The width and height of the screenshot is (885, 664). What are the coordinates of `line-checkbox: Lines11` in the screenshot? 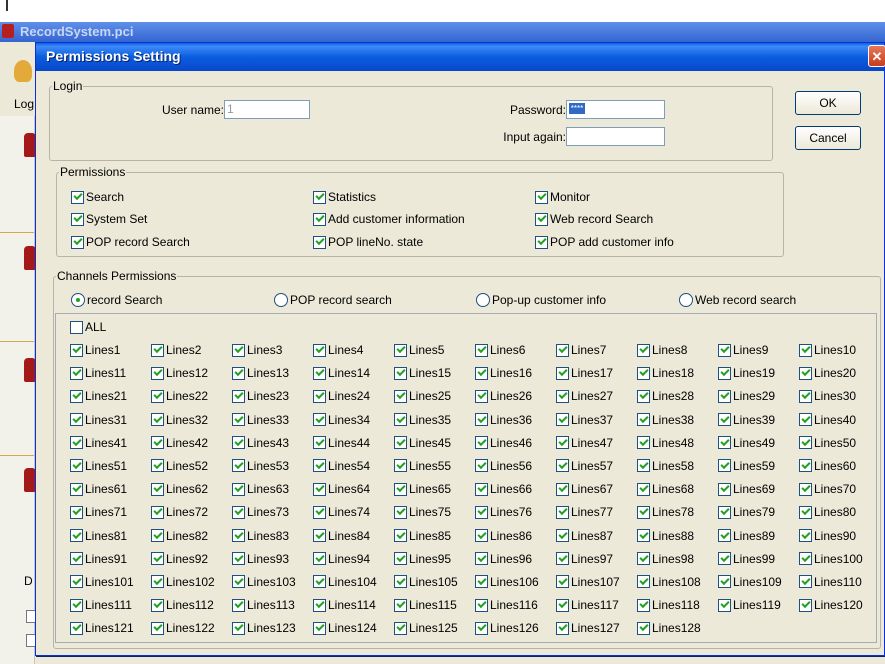 It's located at (110, 373).